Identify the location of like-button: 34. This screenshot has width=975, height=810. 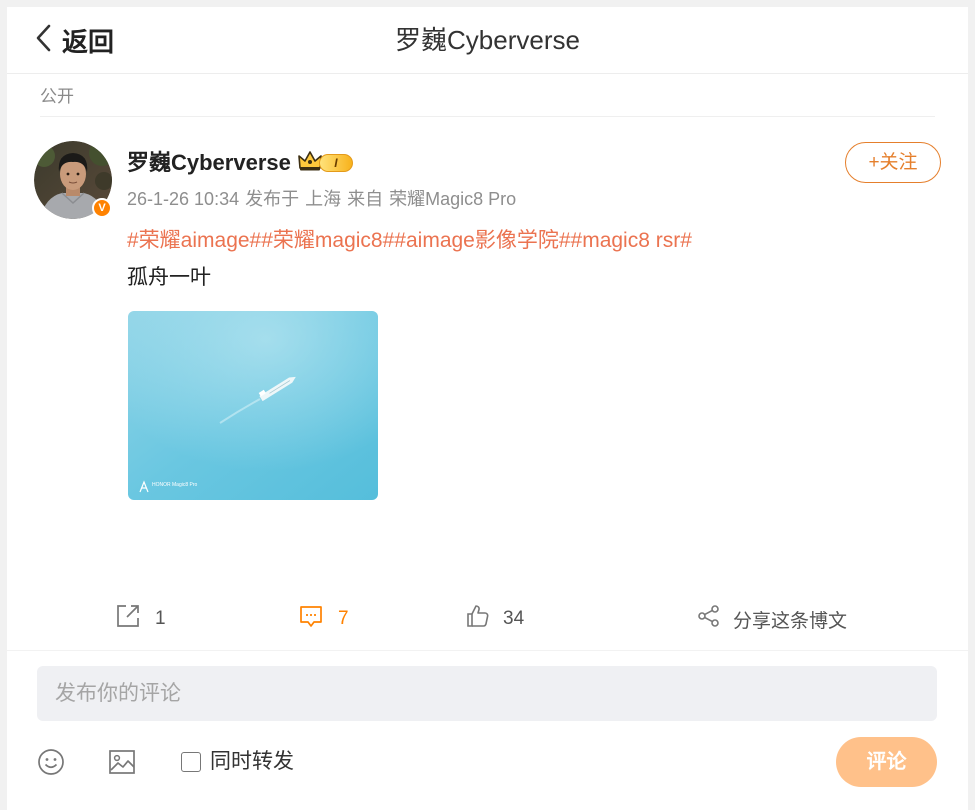
(494, 619).